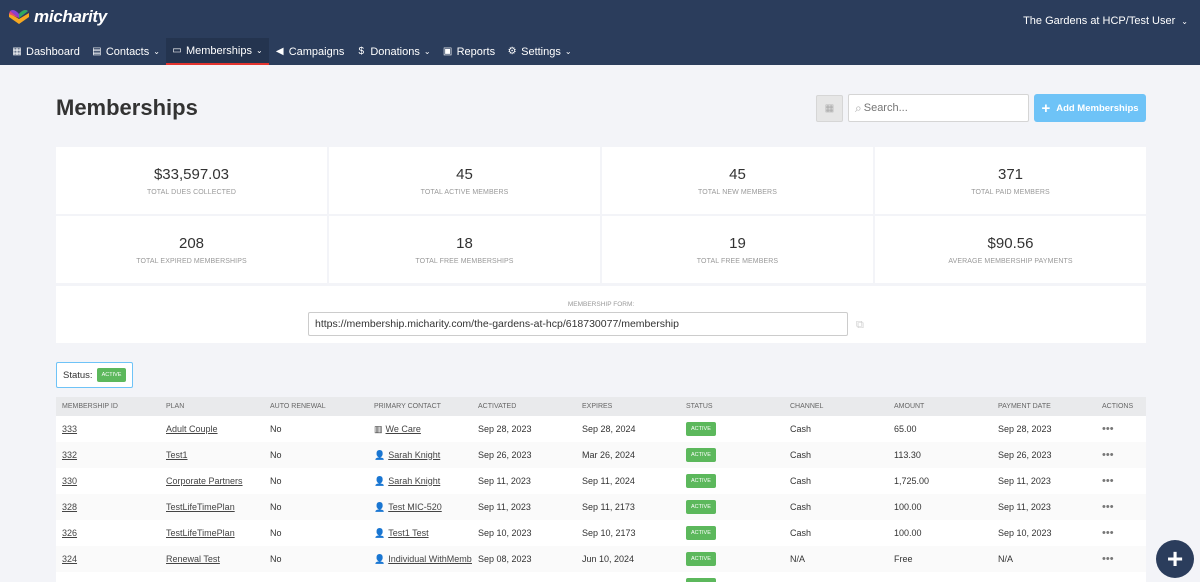  Describe the element at coordinates (108, 481) in the screenshot. I see `membership-id-cell: 330` at that location.